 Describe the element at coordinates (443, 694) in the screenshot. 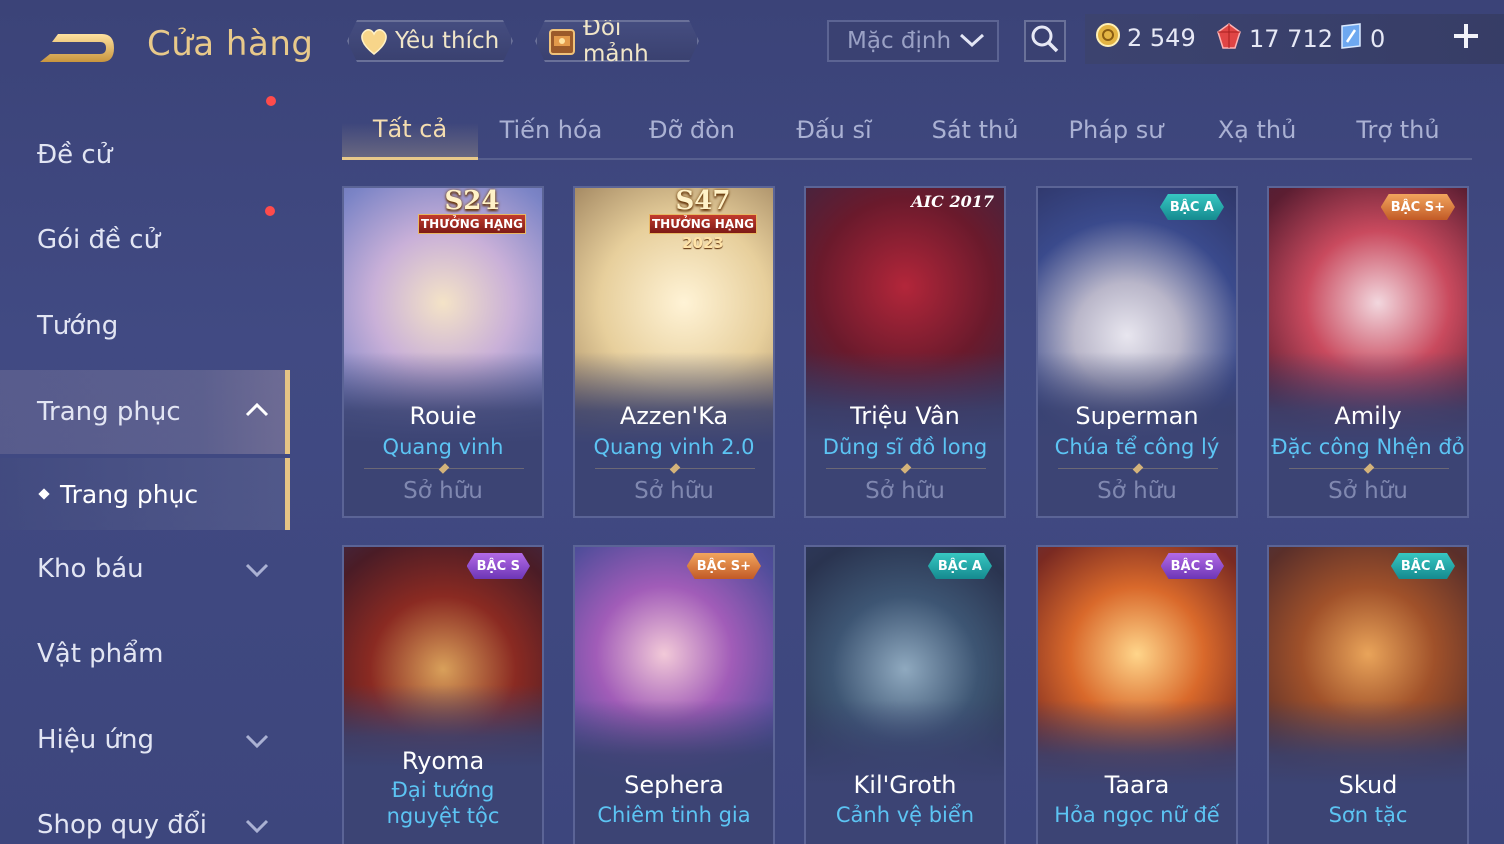

I see `skin-card: BẬC S Ryoma Đại tướng nguyệt tộc` at that location.